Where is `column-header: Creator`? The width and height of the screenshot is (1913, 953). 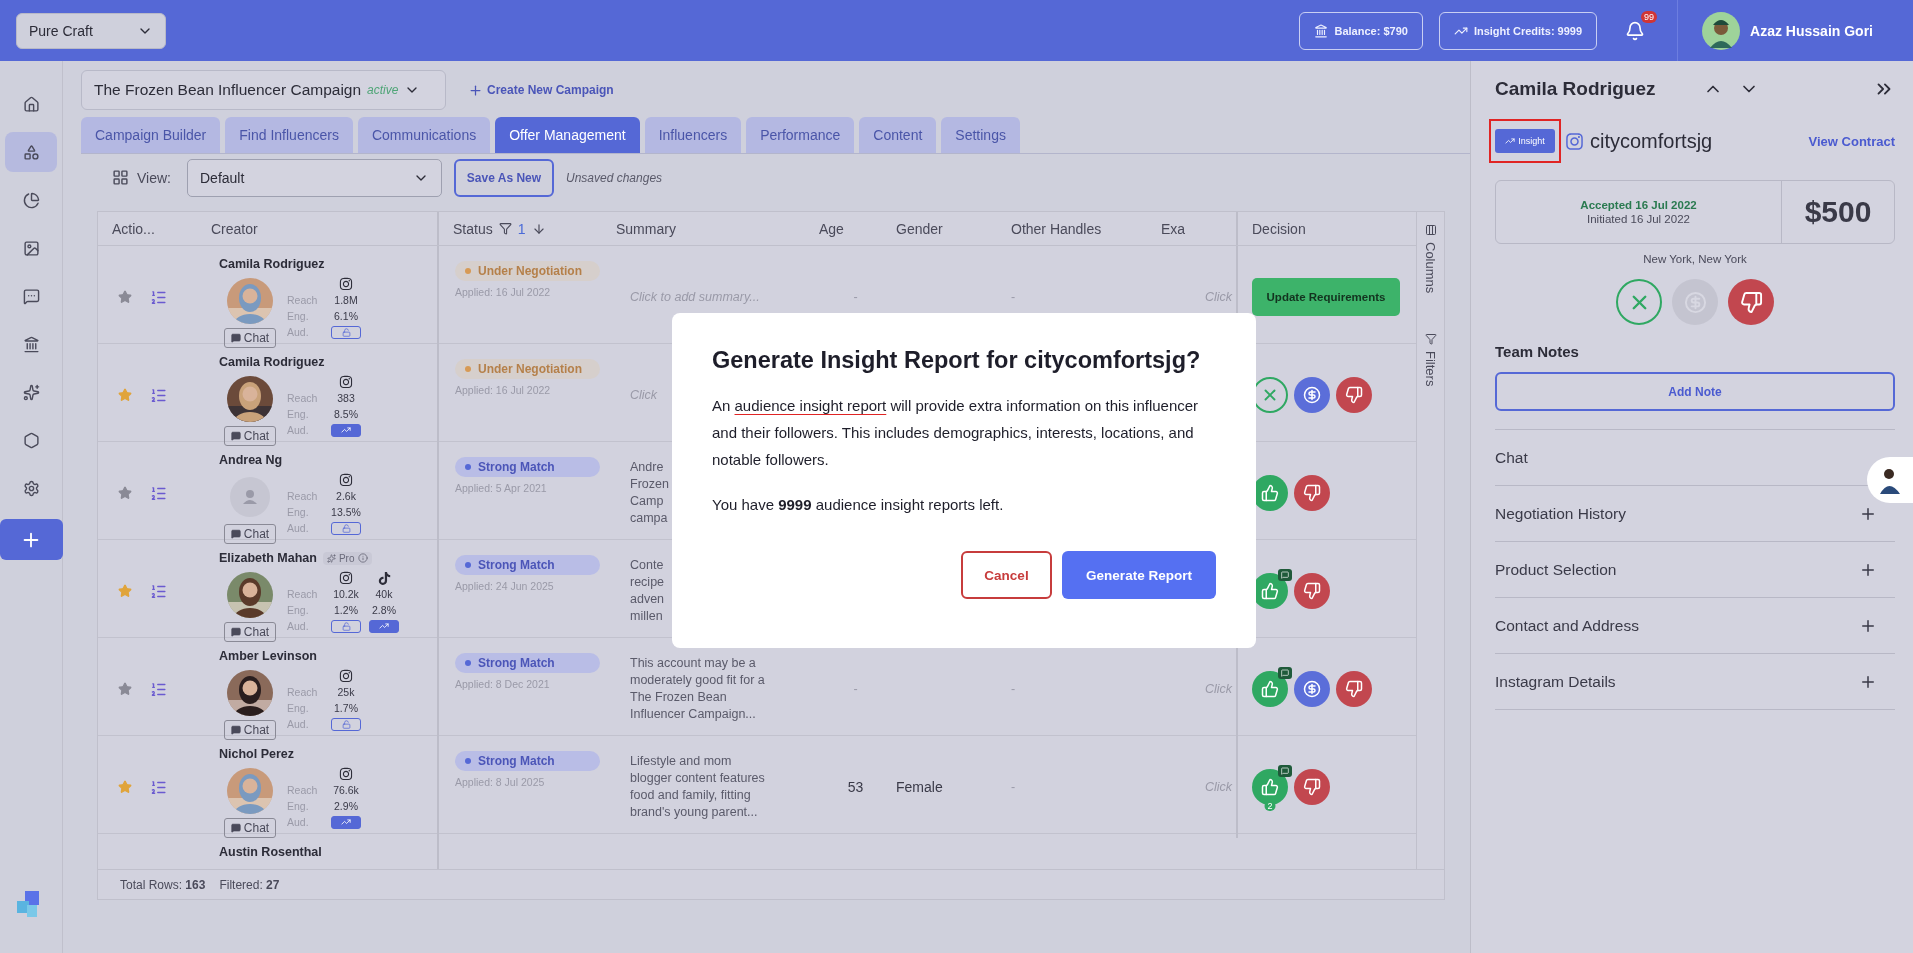
column-header: Creator is located at coordinates (234, 228).